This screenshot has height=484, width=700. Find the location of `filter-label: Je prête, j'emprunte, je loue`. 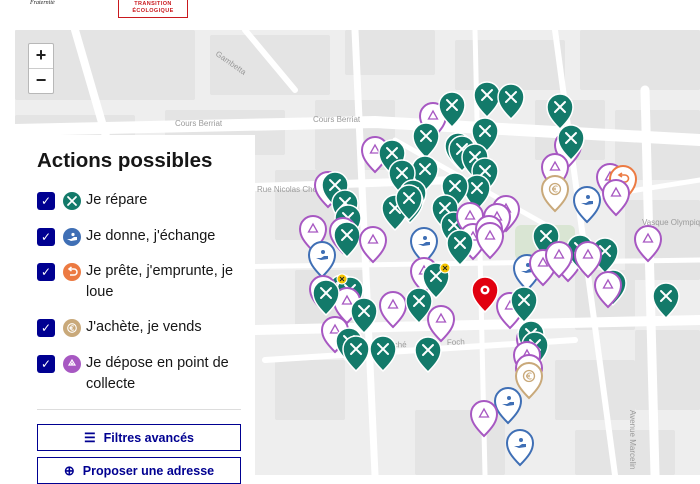

filter-label: Je prête, j'emprunte, je loue is located at coordinates (160, 281).